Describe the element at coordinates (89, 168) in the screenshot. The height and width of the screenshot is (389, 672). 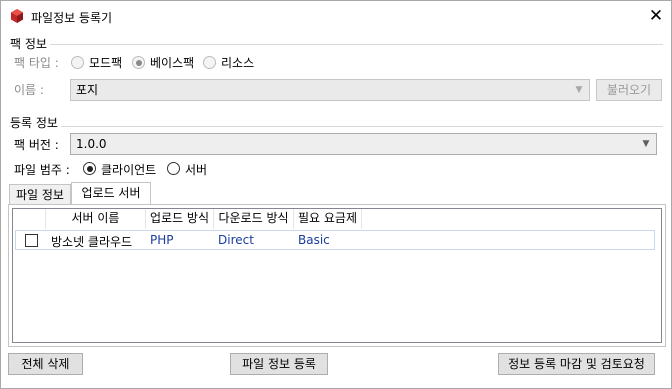
I see `category-client-radio` at that location.